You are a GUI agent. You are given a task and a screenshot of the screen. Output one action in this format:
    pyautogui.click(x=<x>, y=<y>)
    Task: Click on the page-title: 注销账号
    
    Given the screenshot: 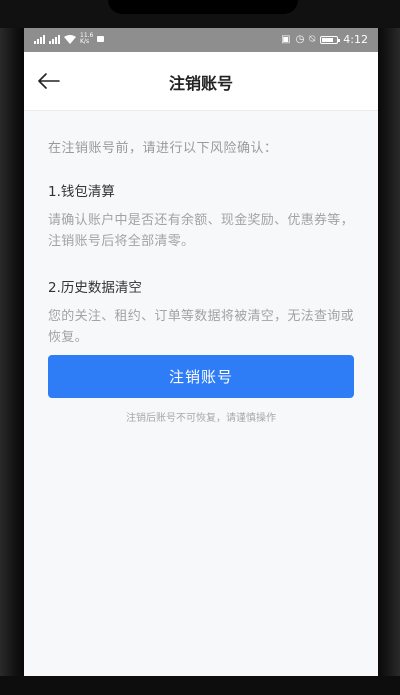 What is the action you would take?
    pyautogui.click(x=200, y=83)
    